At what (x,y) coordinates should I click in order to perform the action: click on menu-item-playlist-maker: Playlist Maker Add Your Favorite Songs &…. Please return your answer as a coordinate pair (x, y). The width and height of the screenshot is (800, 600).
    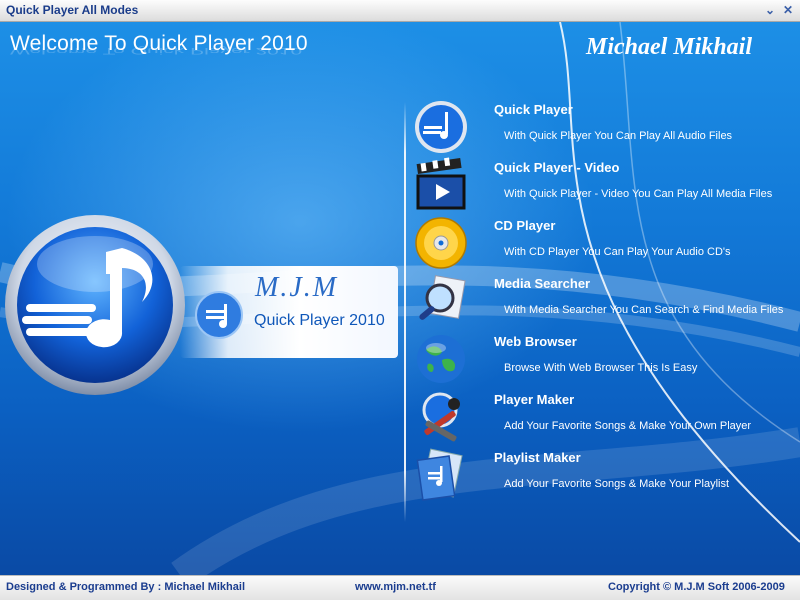
    Looking at the image, I should click on (602, 475).